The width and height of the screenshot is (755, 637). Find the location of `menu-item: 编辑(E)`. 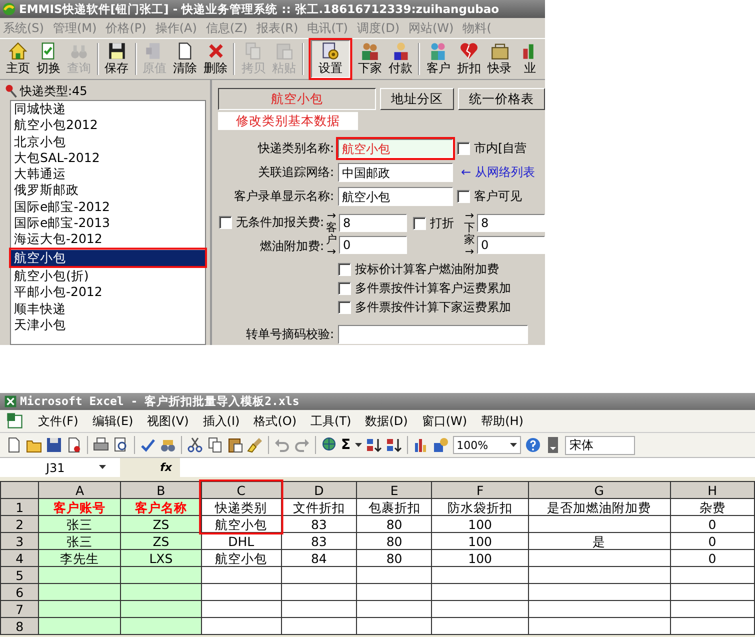

menu-item: 编辑(E) is located at coordinates (113, 421).